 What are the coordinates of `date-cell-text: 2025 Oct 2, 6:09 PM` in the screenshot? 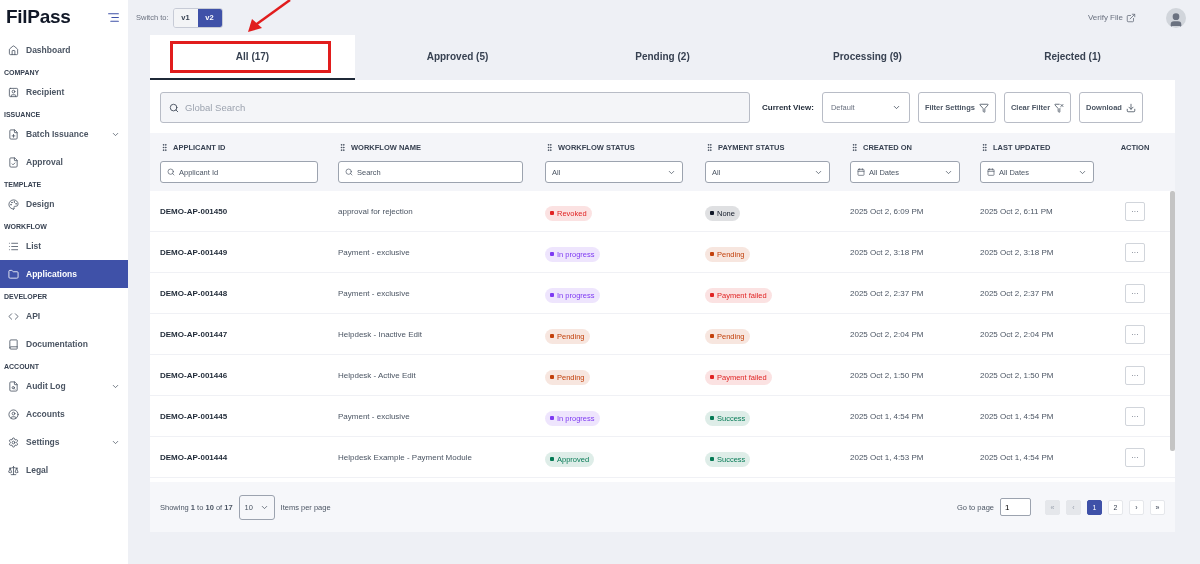 It's located at (887, 211).